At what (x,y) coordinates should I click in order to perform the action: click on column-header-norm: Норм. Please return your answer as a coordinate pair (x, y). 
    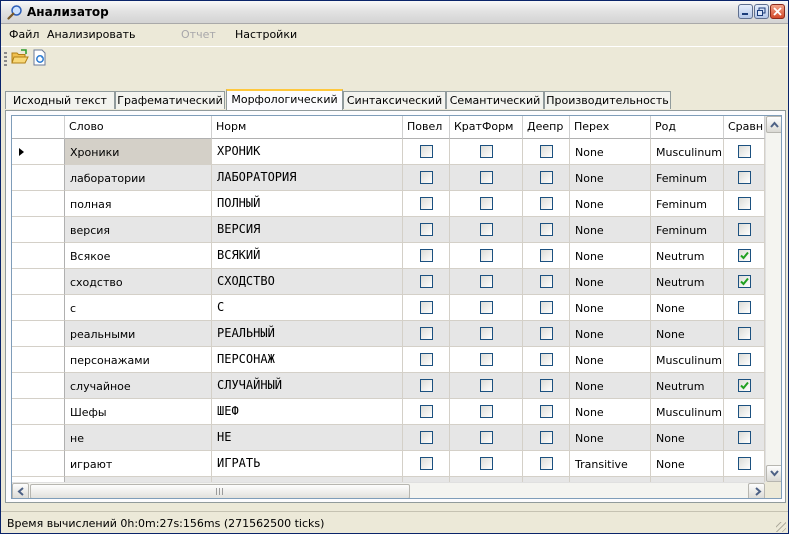
    Looking at the image, I should click on (307, 127).